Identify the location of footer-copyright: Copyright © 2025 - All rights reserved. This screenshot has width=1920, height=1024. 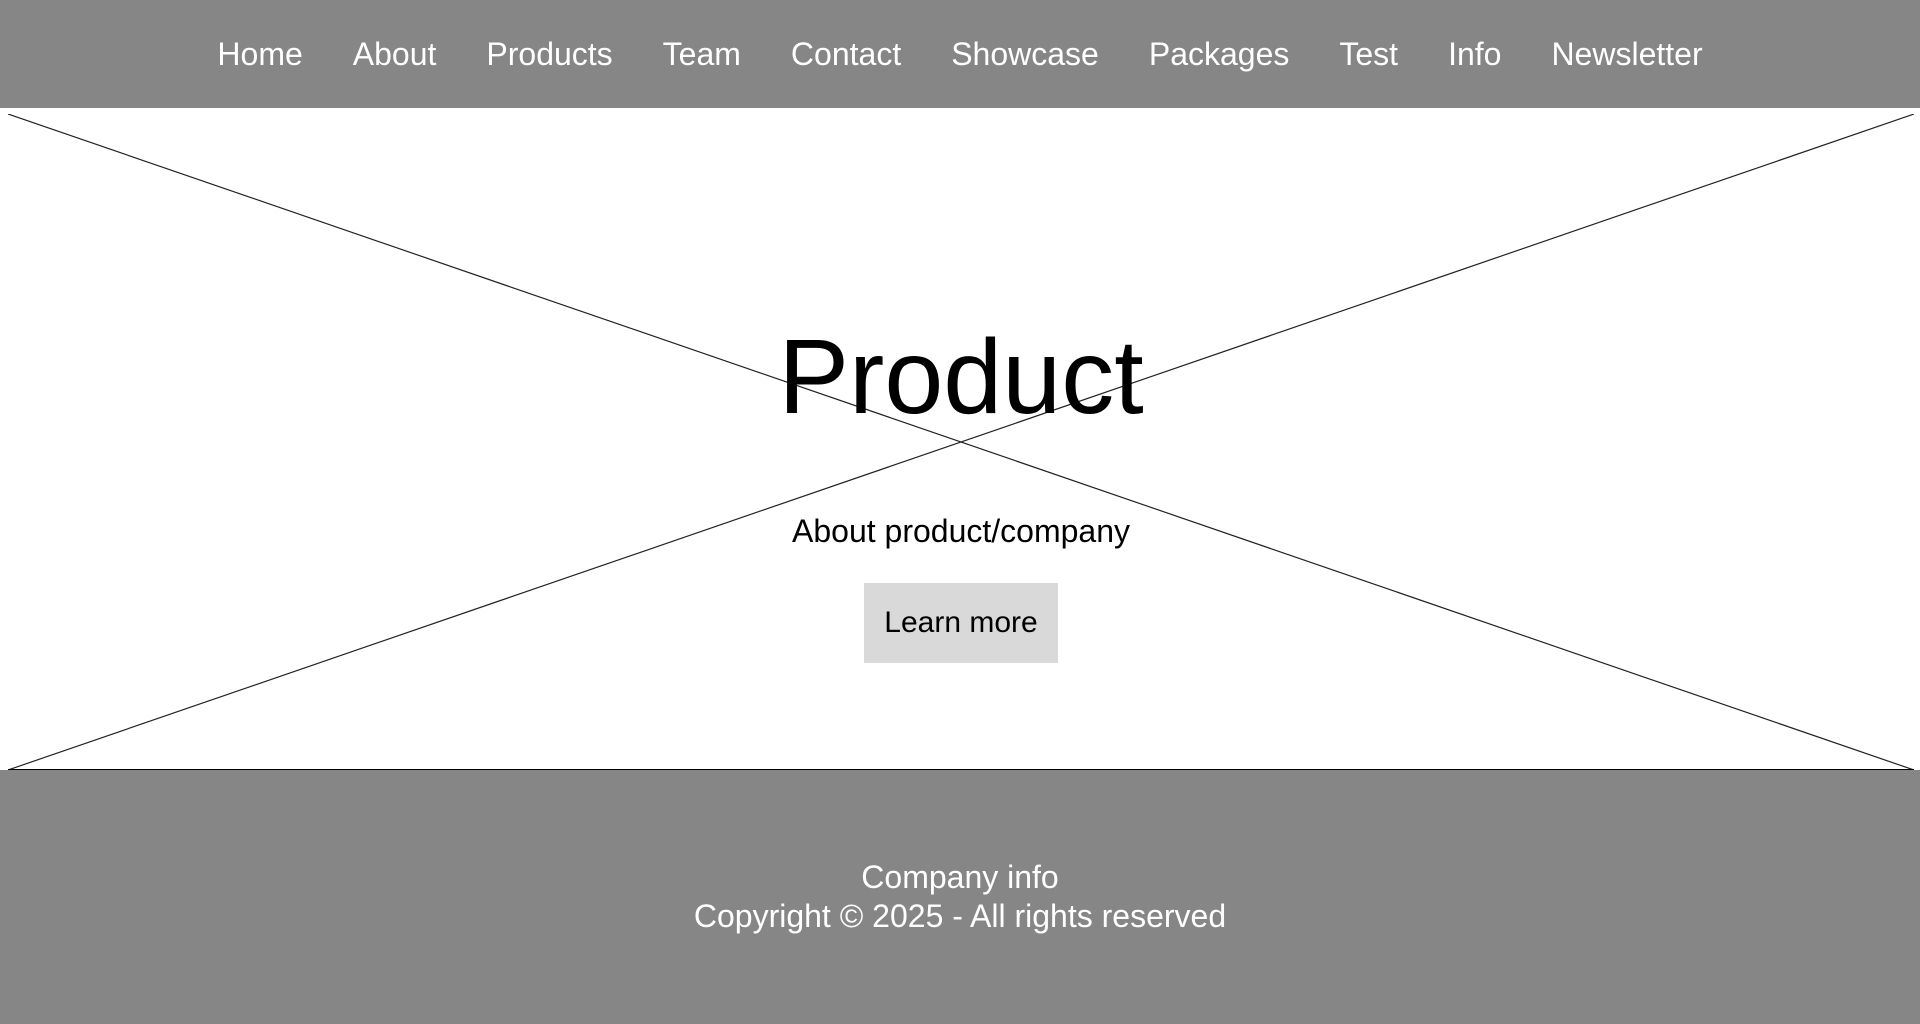
(960, 916).